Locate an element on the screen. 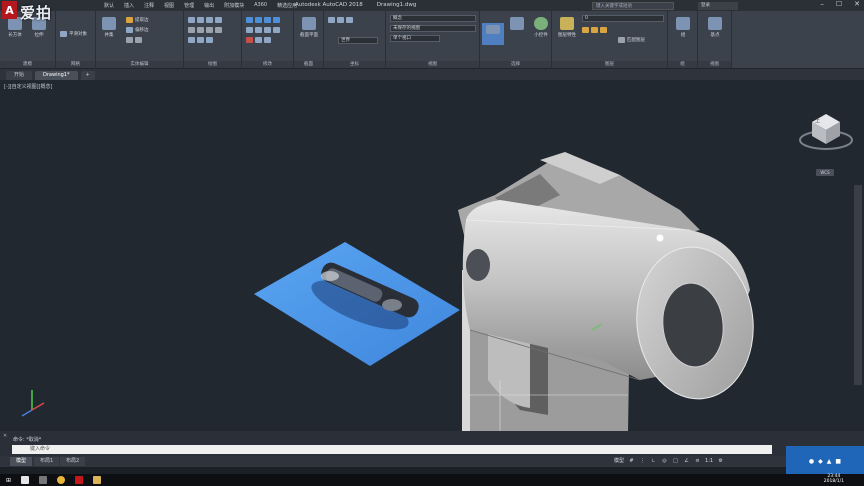 The width and height of the screenshot is (864, 486). model-space-button: 模型 is located at coordinates (619, 461).